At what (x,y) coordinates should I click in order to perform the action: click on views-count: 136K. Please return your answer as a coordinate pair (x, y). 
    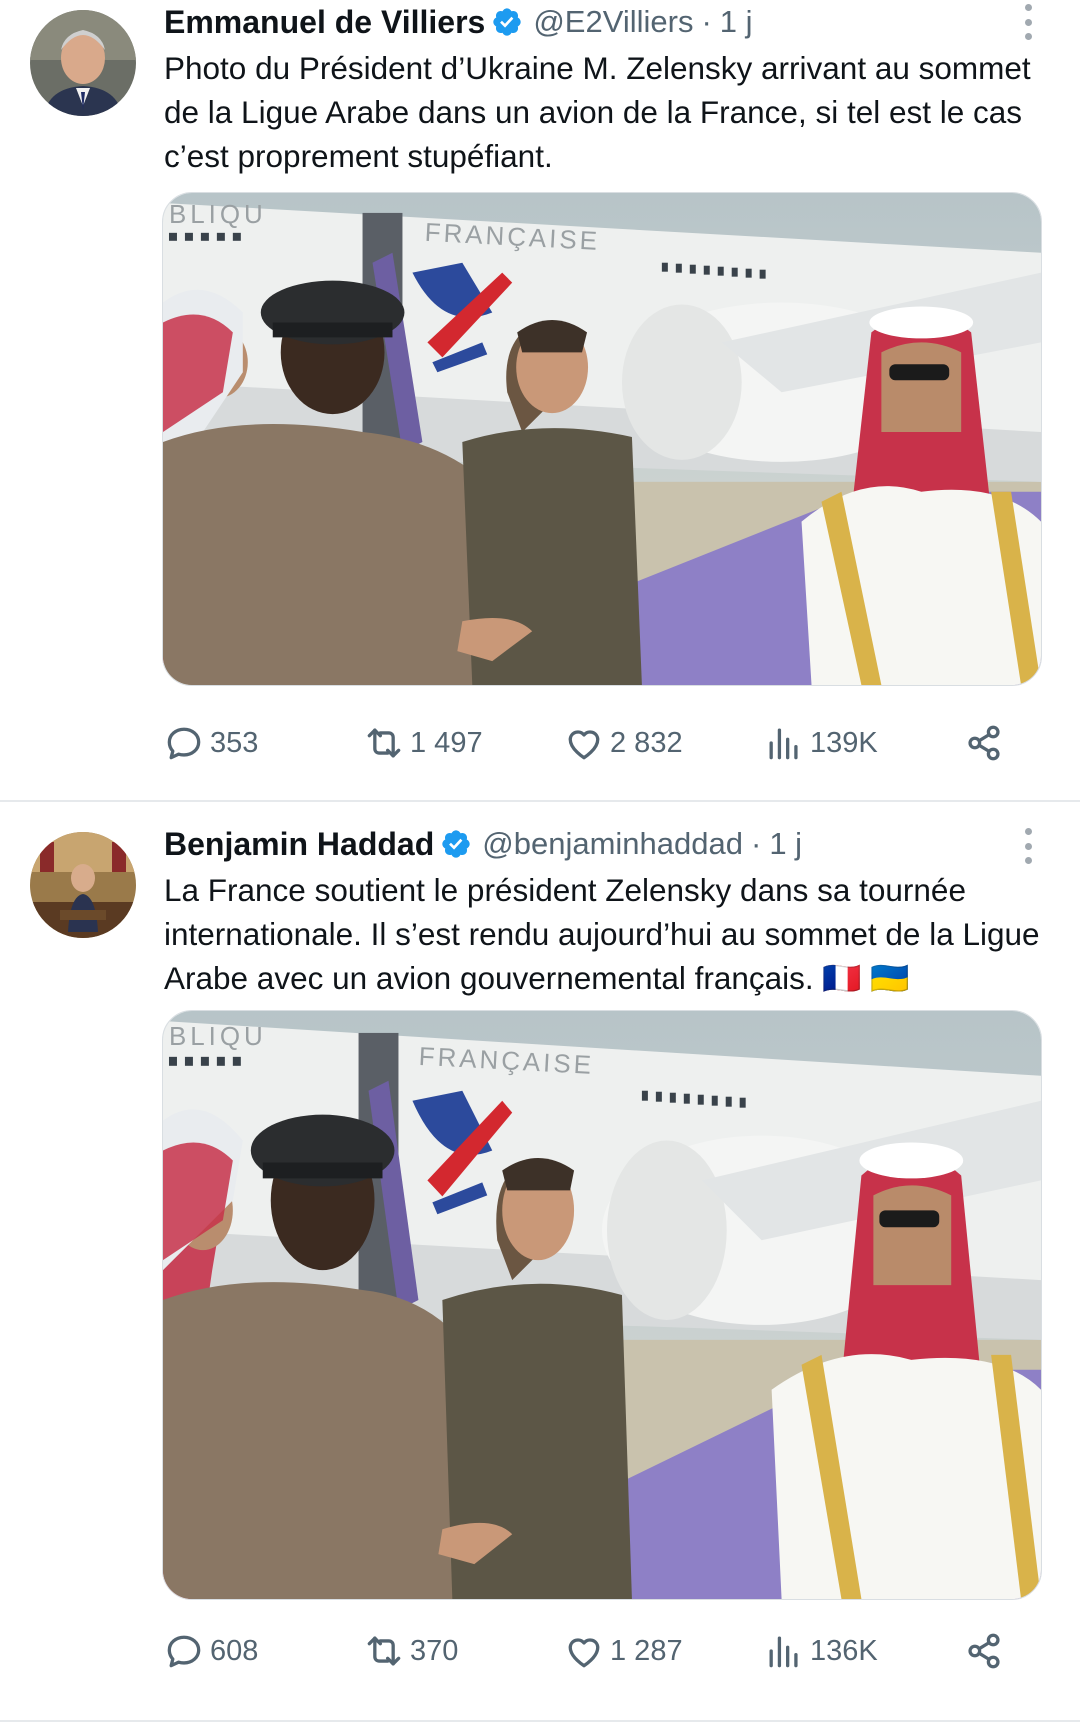
    Looking at the image, I should click on (844, 1650).